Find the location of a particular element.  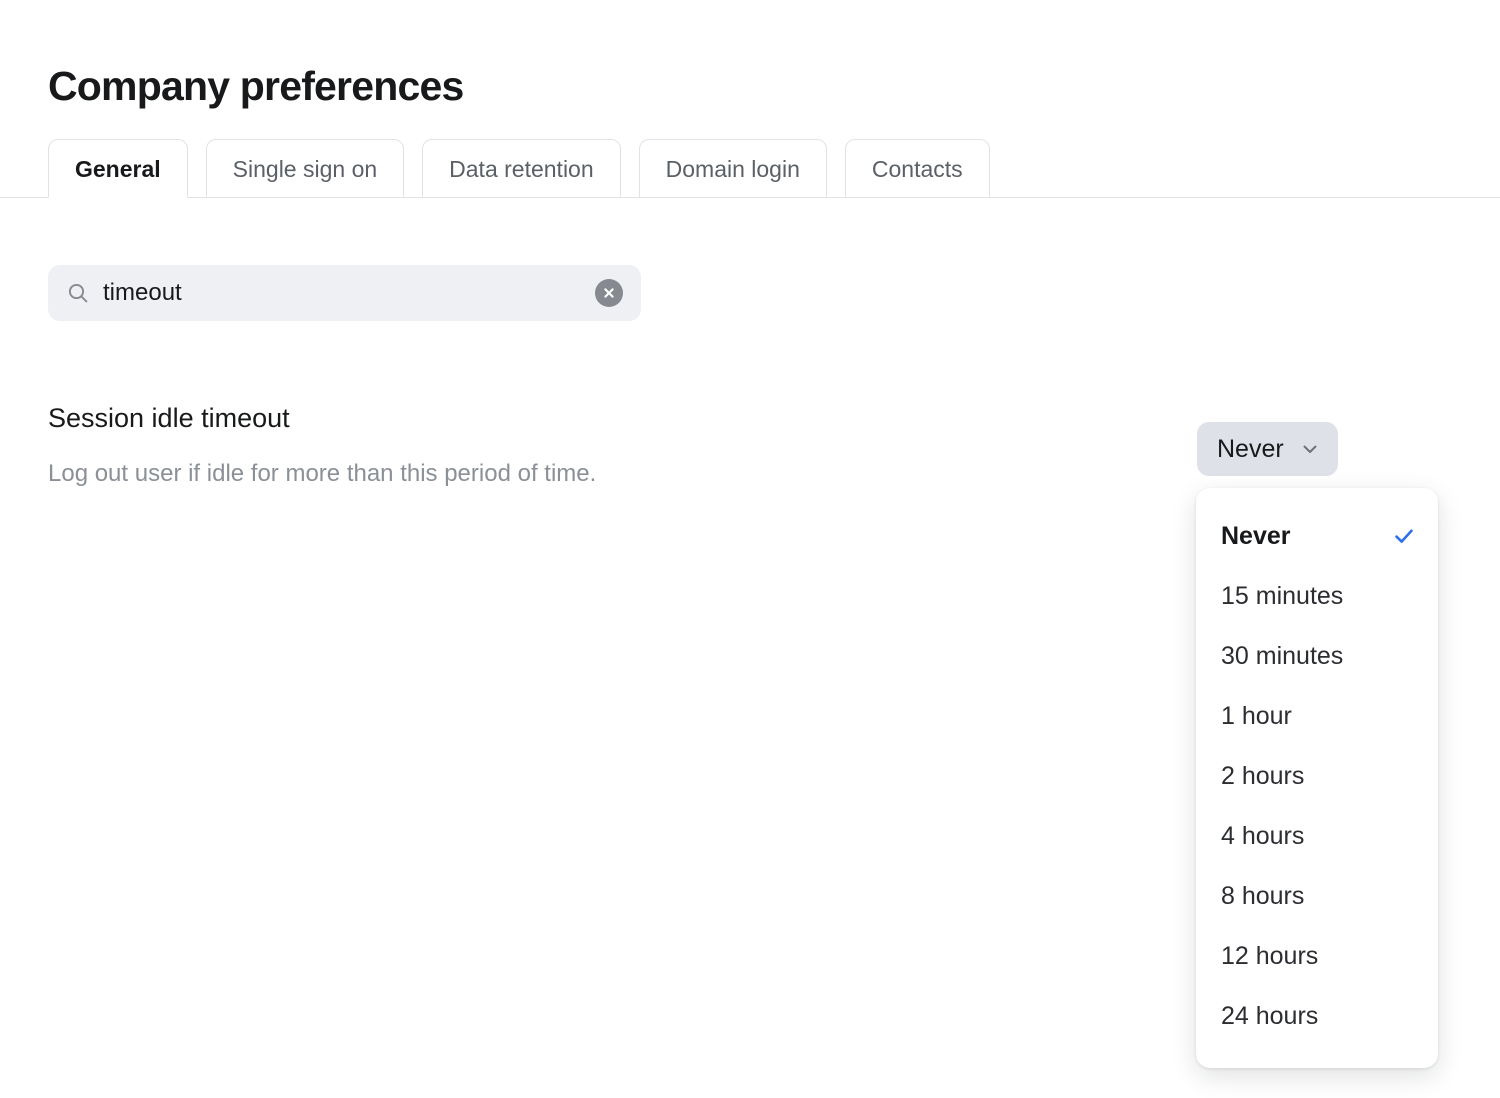

menu-item-label: 2 hours is located at coordinates (1263, 776).